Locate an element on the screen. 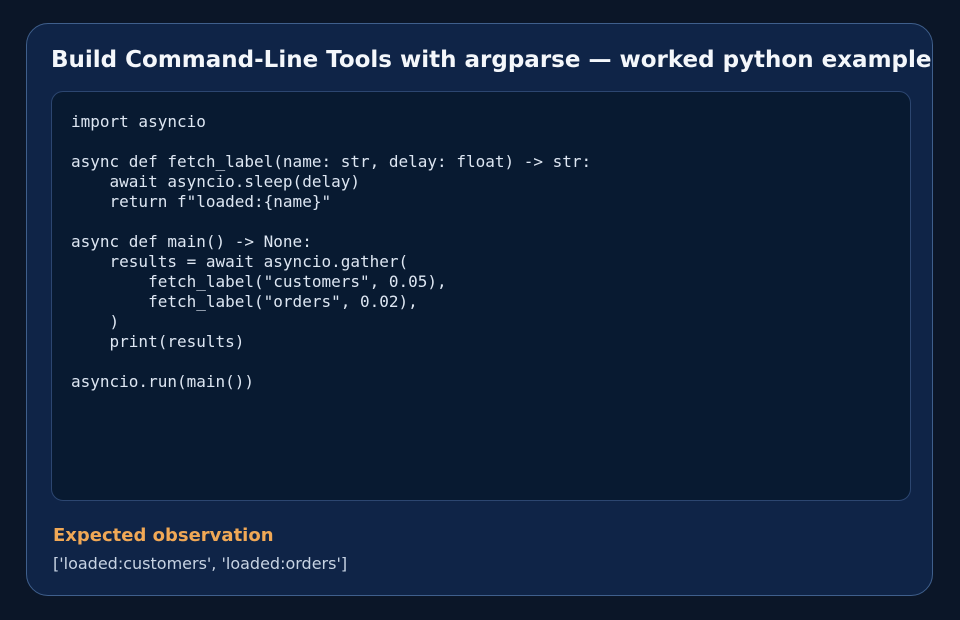  code-line: await asyncio.sleep(delay) is located at coordinates (215, 181).